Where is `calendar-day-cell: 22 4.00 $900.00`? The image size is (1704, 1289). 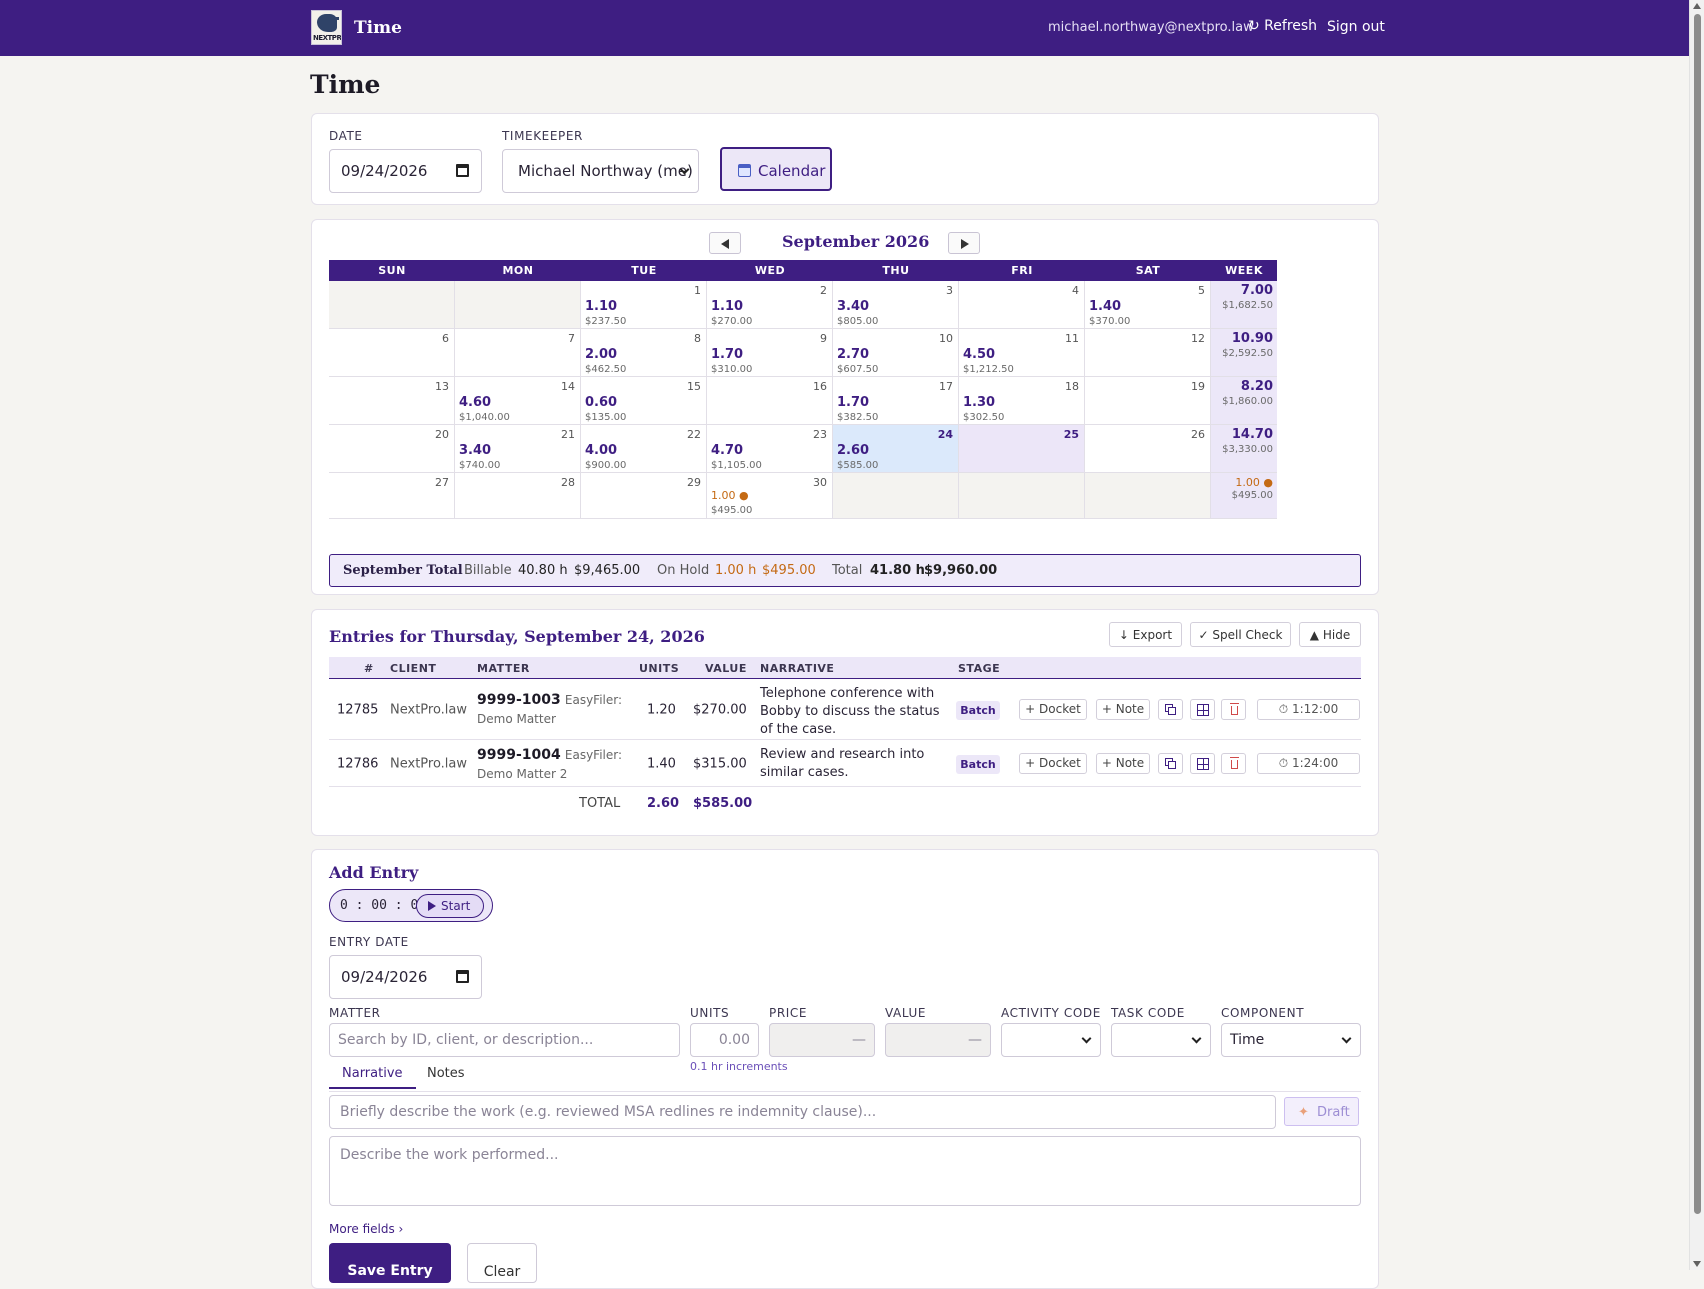
calendar-day-cell: 22 4.00 $900.00 is located at coordinates (644, 449).